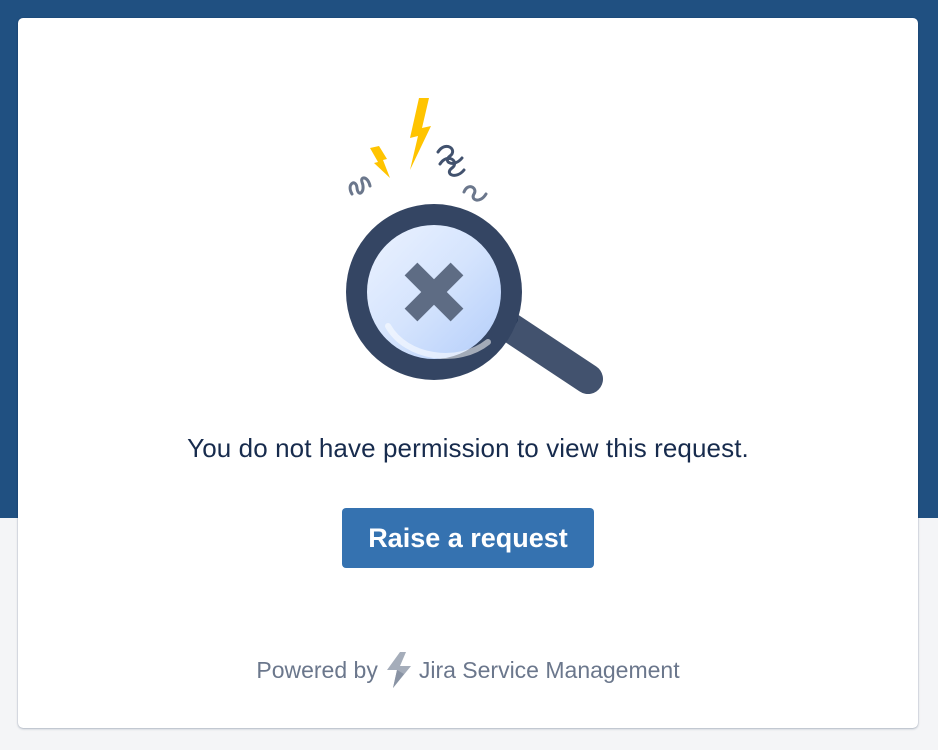 This screenshot has height=750, width=938. I want to click on powered-by-footer: Powered by Jira Service Management, so click(468, 670).